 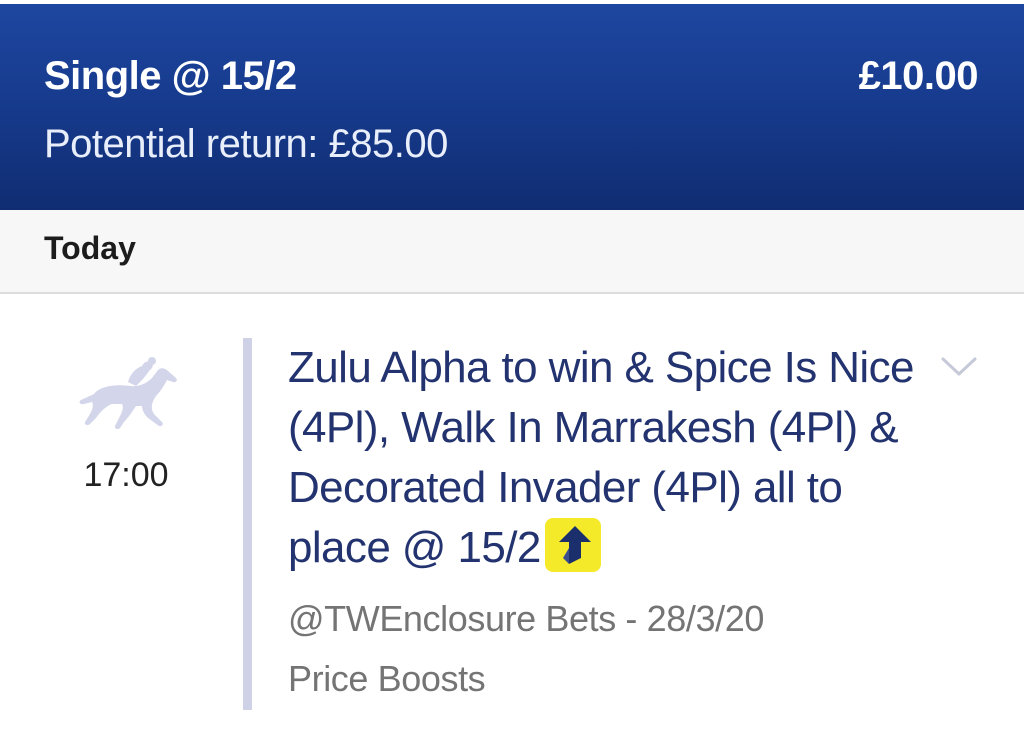 I want to click on selection-category: Price Boosts, so click(x=387, y=678).